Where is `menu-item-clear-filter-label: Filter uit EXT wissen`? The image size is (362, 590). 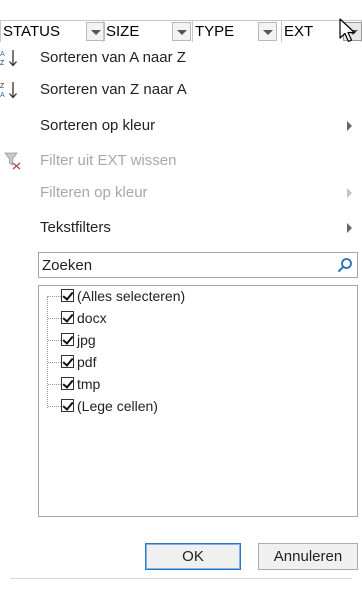
menu-item-clear-filter-label: Filter uit EXT wissen is located at coordinates (108, 160).